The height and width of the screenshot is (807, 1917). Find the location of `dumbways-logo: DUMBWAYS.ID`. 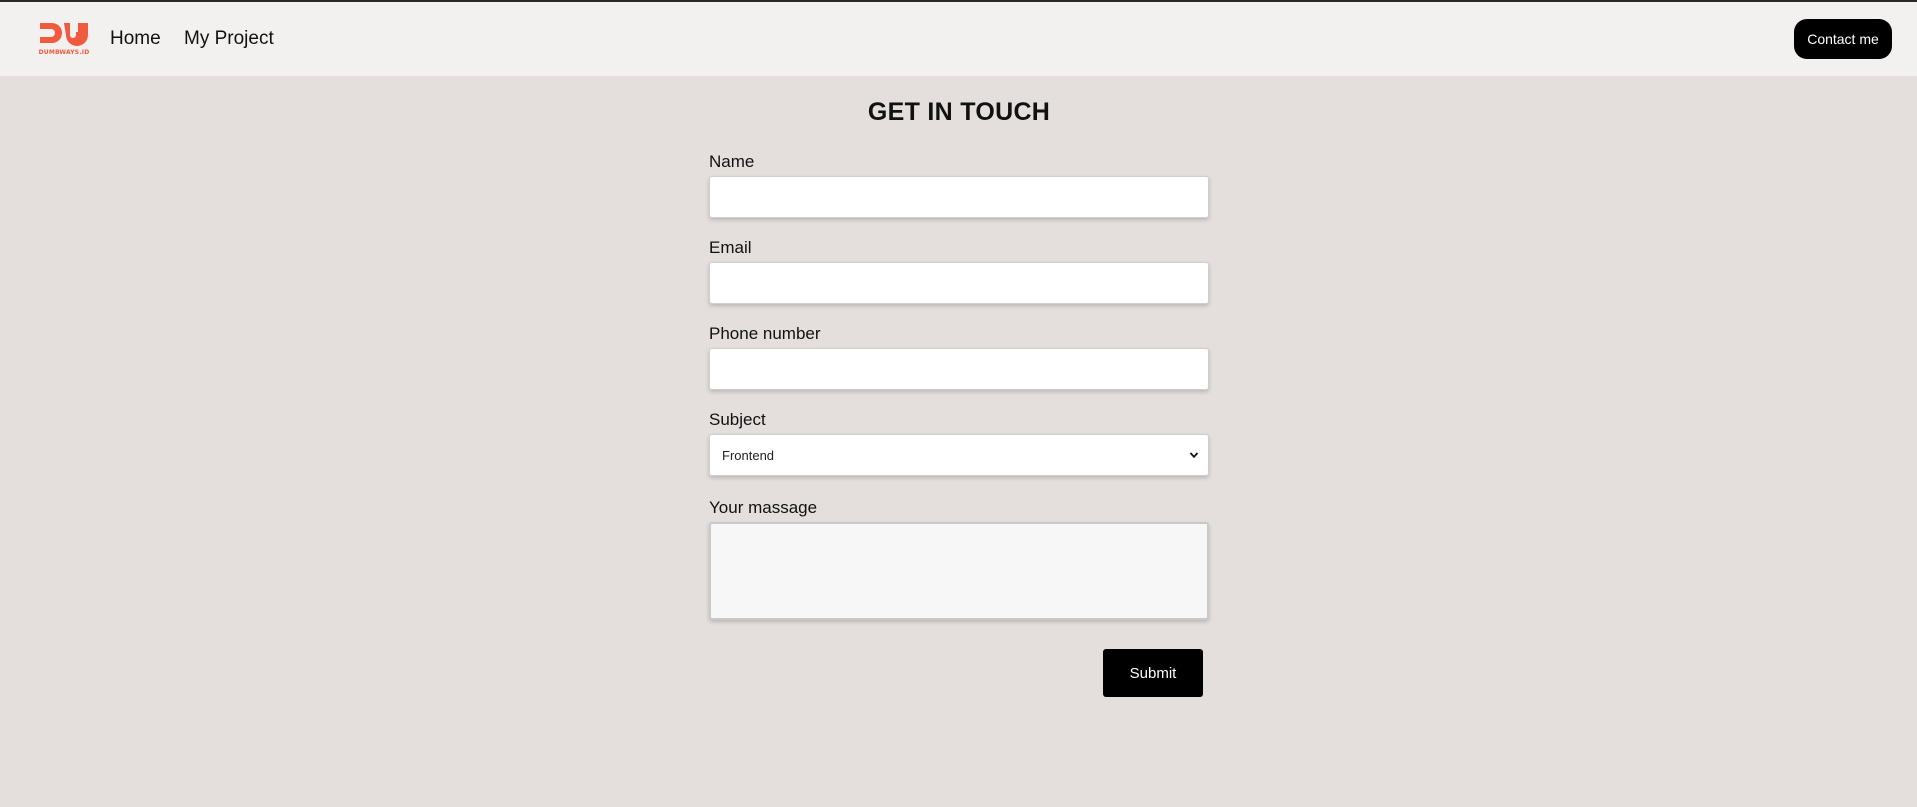

dumbways-logo: DUMBWAYS.ID is located at coordinates (64, 39).